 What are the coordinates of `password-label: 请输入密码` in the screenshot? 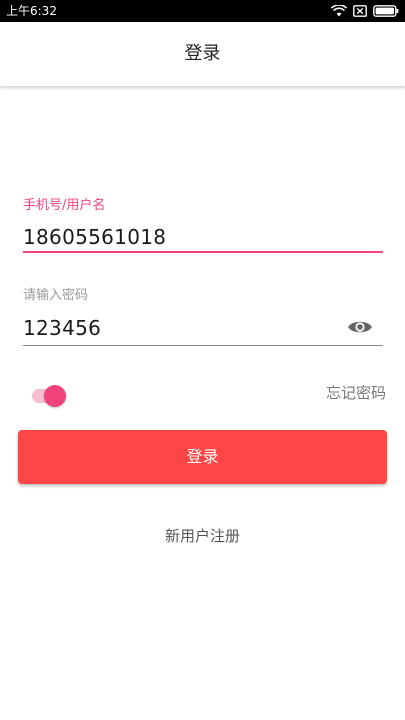 It's located at (56, 295).